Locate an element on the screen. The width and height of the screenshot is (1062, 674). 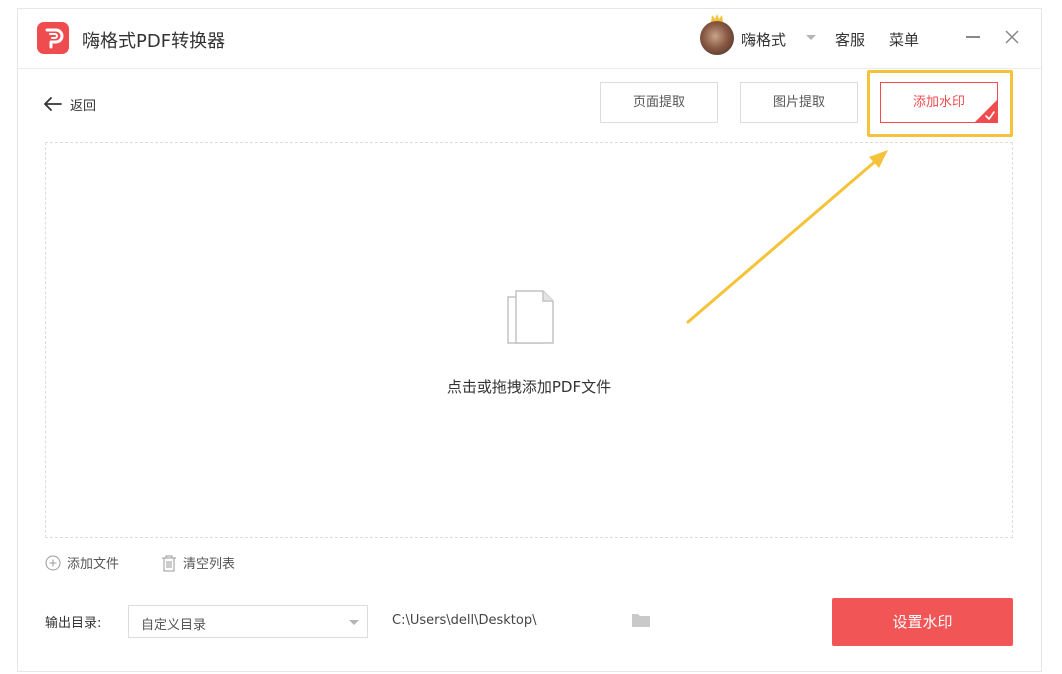
output-dir-value: 自定义目录 is located at coordinates (174, 625).